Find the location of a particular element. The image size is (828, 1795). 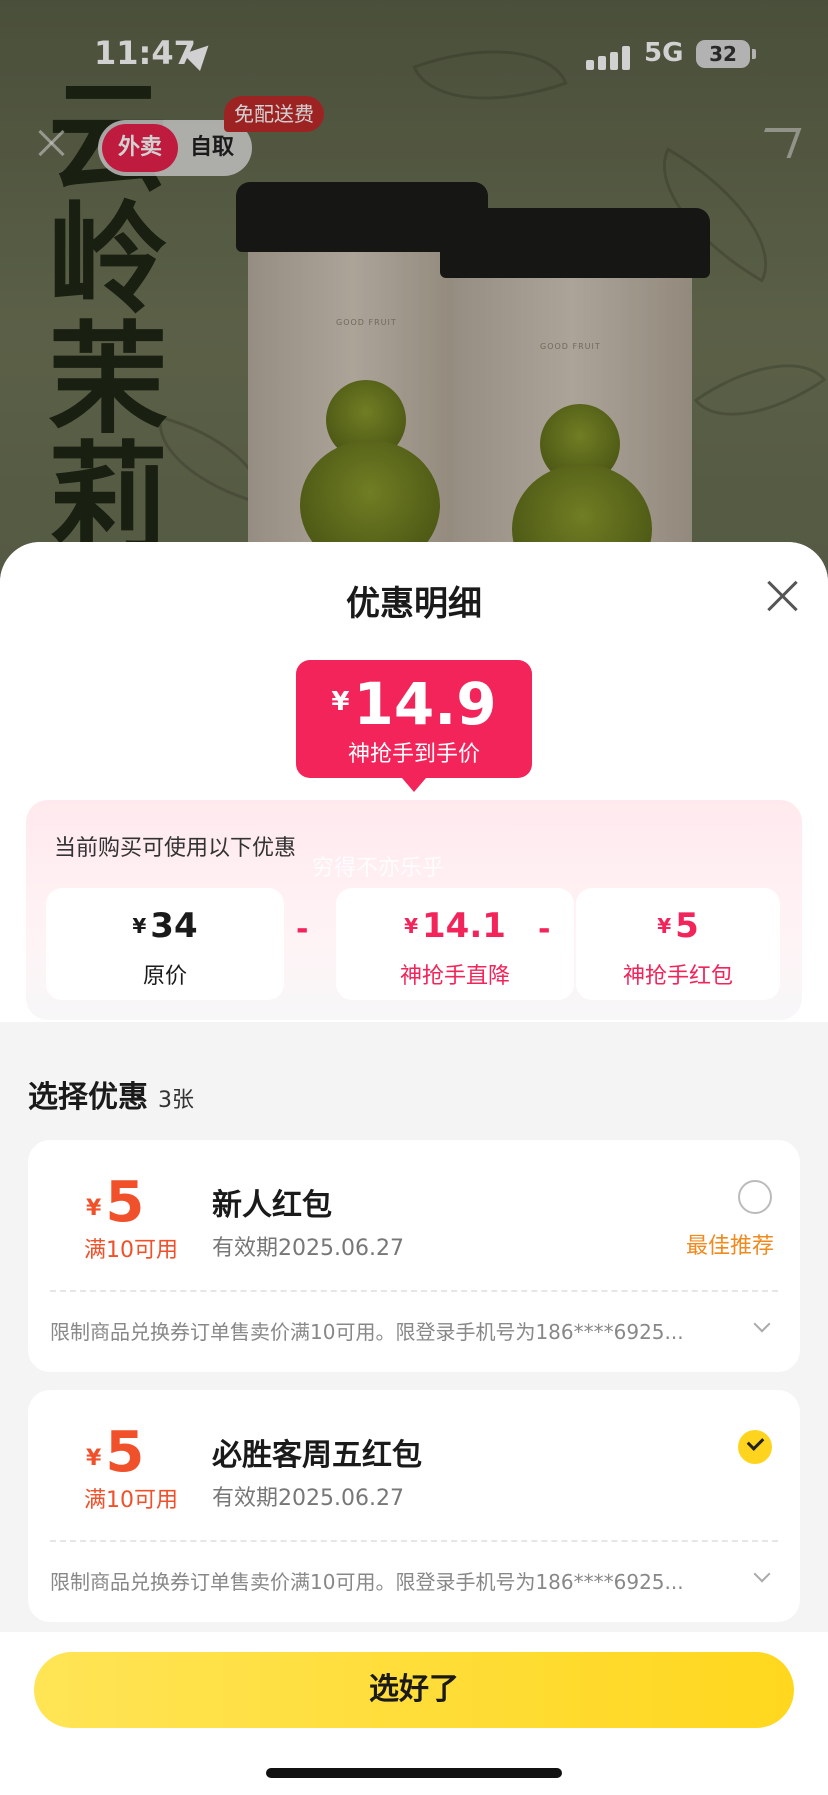

close-icon is located at coordinates (782, 596).